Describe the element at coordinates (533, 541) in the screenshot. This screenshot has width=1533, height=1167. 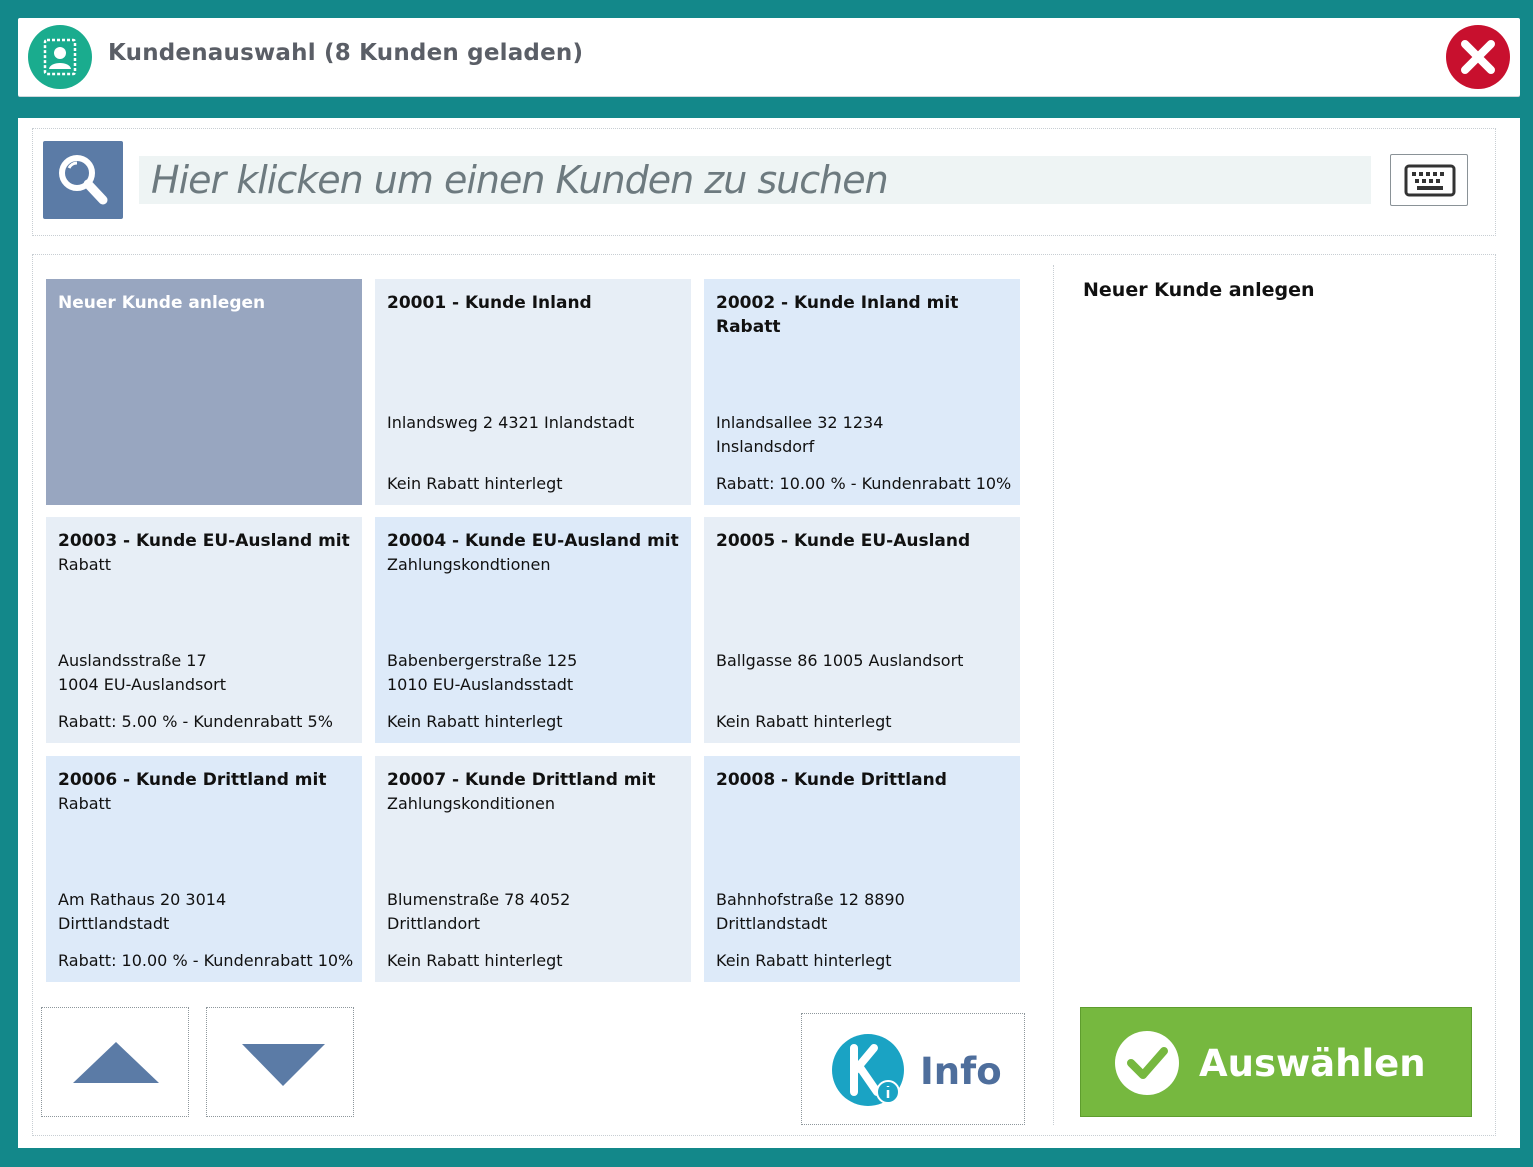
I see `tile-title: 20004 - Kunde EU-Ausland mit` at that location.